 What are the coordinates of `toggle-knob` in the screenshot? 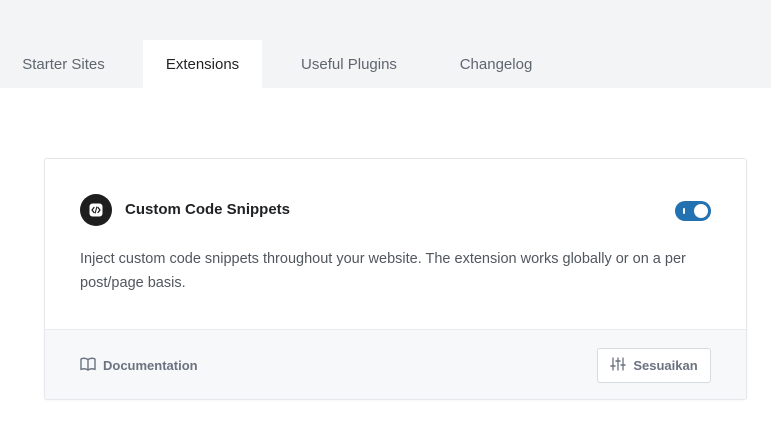 It's located at (701, 211).